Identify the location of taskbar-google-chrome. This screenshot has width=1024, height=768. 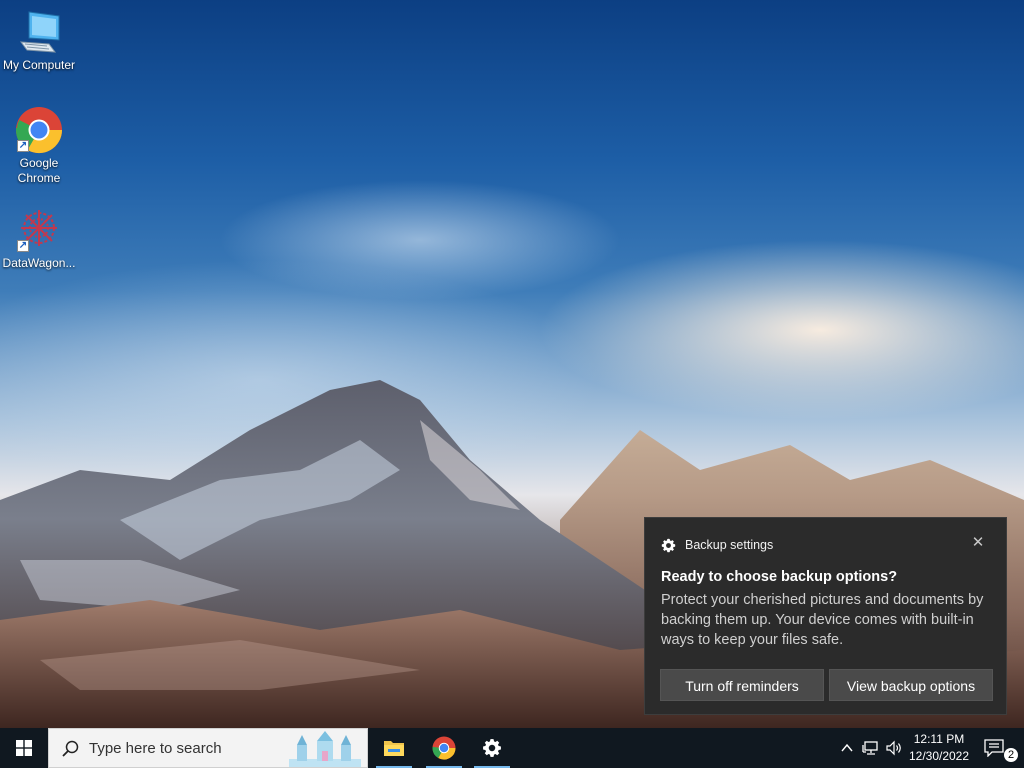
(444, 748).